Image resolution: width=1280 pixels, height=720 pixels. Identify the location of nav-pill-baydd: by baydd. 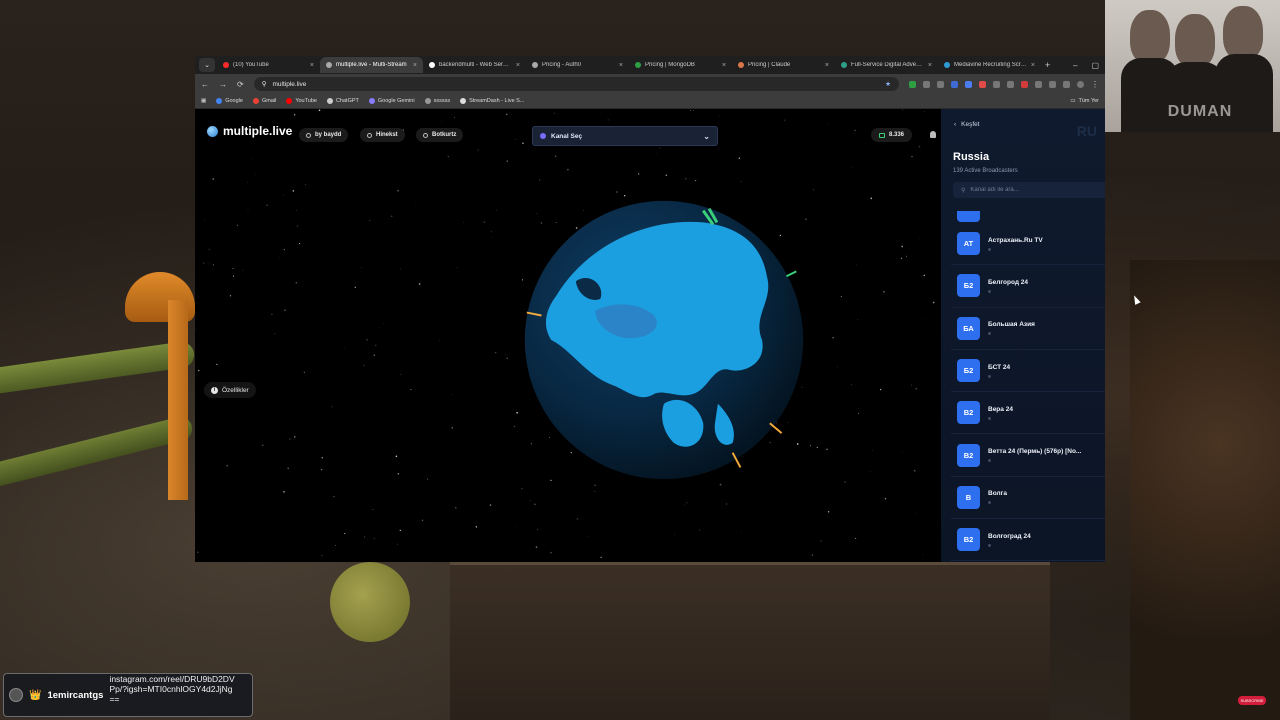
(324, 135).